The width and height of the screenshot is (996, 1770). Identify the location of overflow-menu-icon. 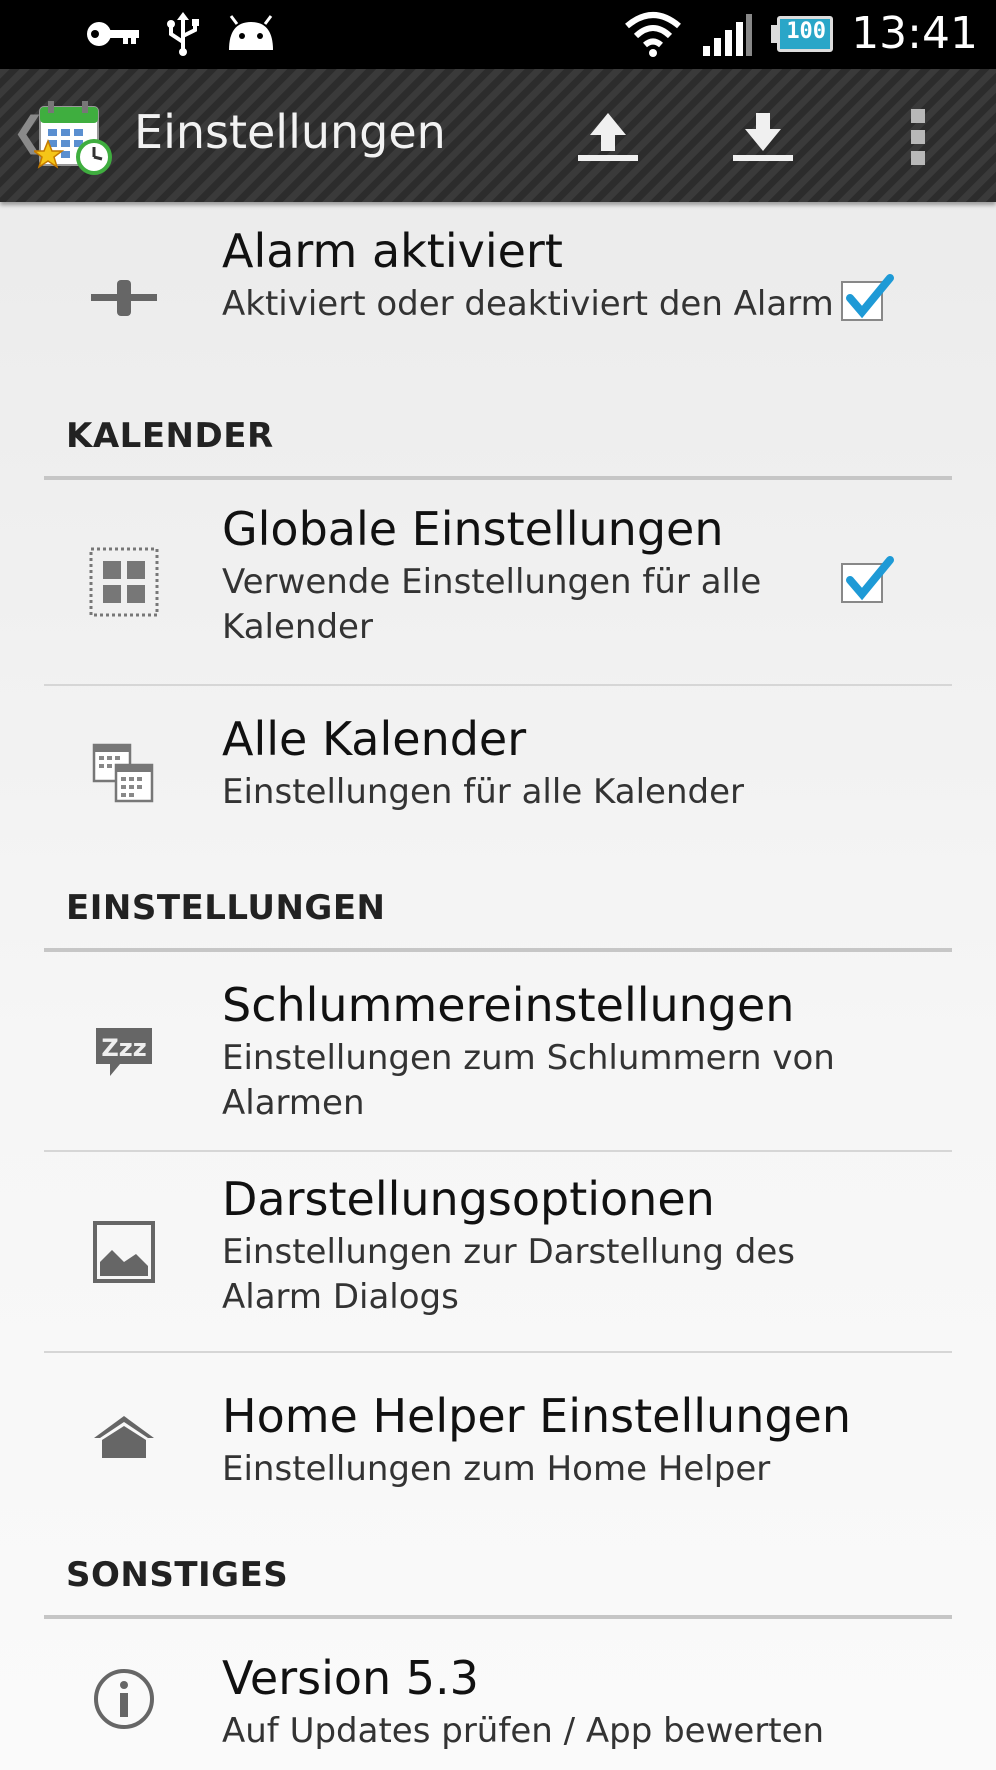
(918, 137).